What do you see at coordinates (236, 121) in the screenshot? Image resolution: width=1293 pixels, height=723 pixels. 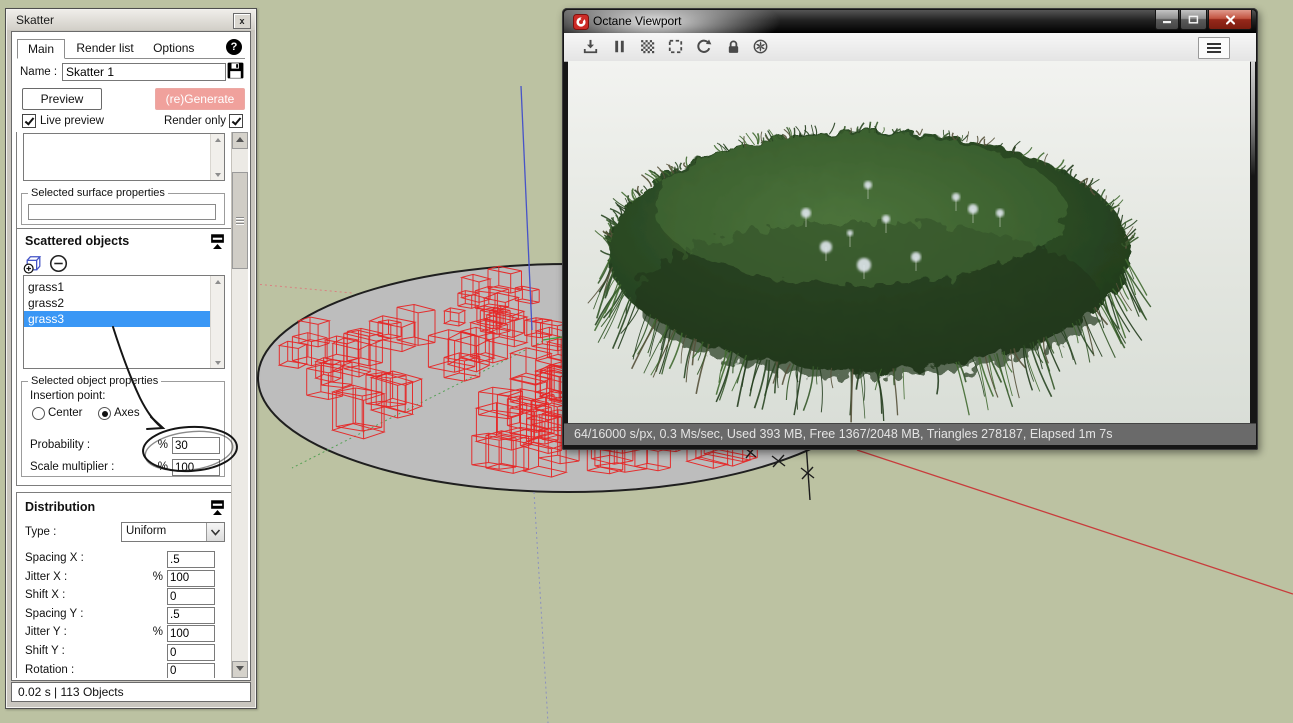 I see `render-only-checkbox` at bounding box center [236, 121].